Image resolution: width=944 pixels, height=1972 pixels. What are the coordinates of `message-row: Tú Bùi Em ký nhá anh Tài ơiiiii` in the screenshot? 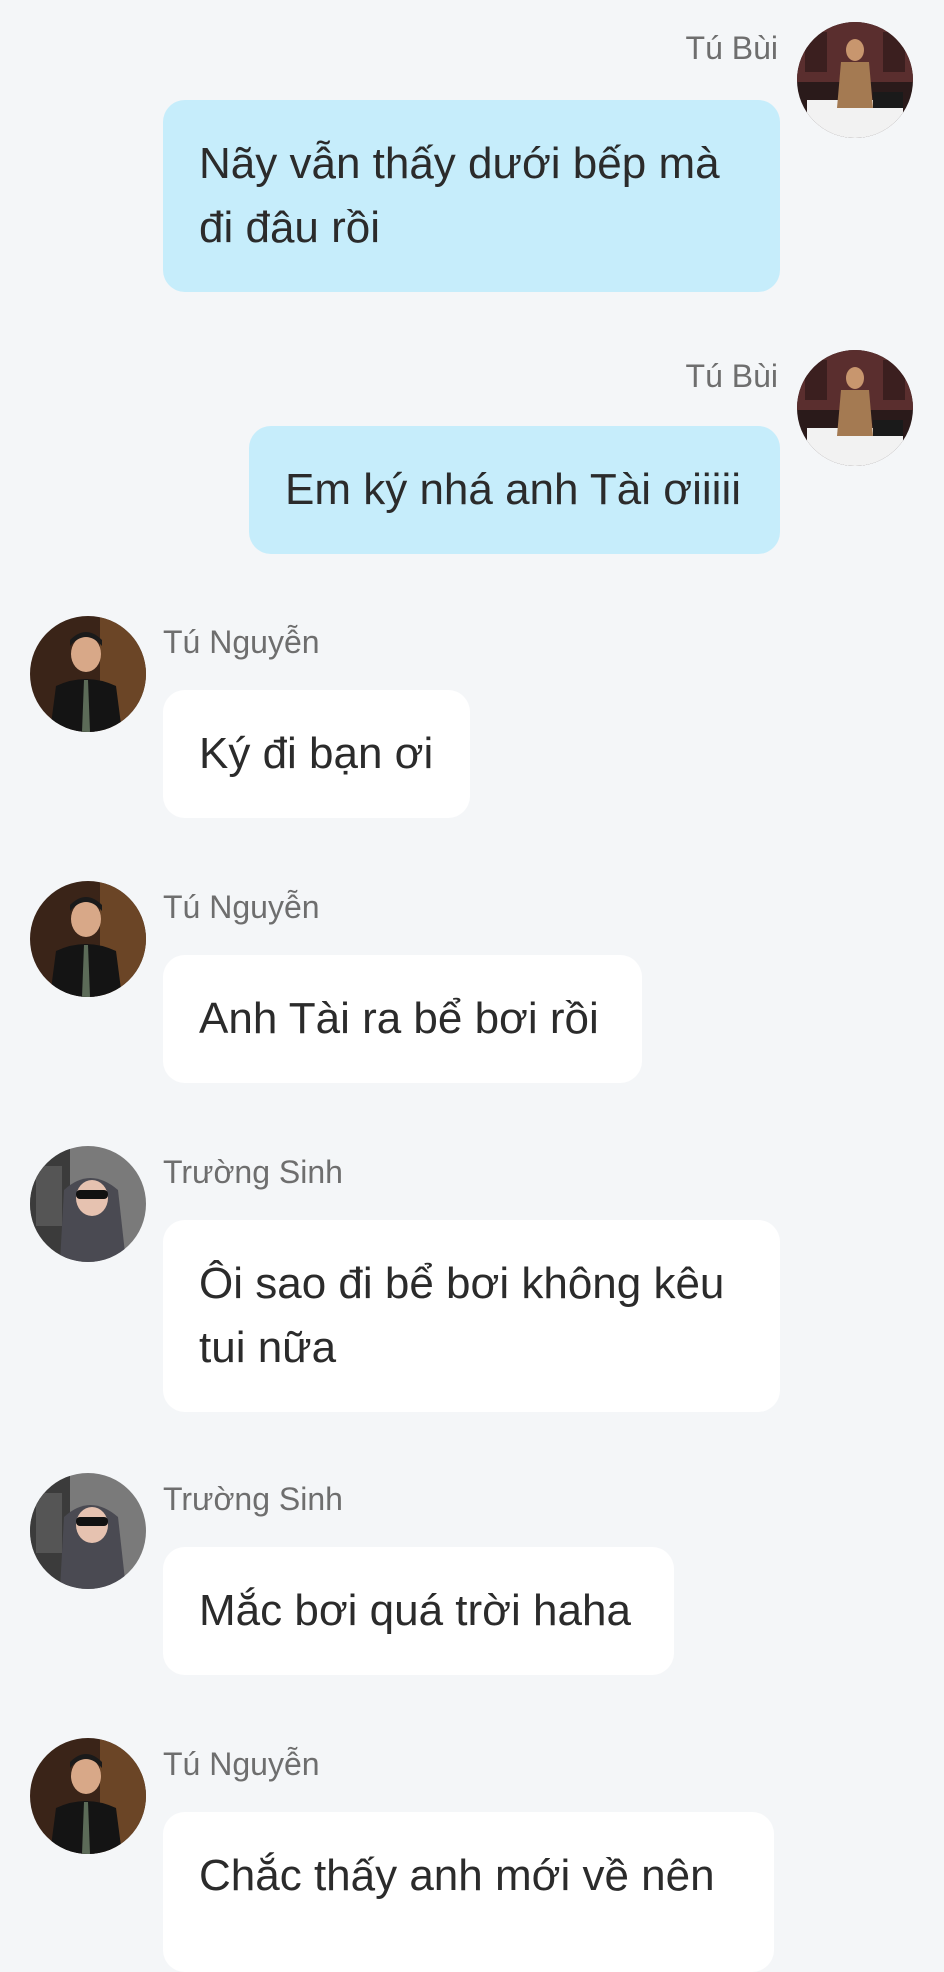 It's located at (472, 450).